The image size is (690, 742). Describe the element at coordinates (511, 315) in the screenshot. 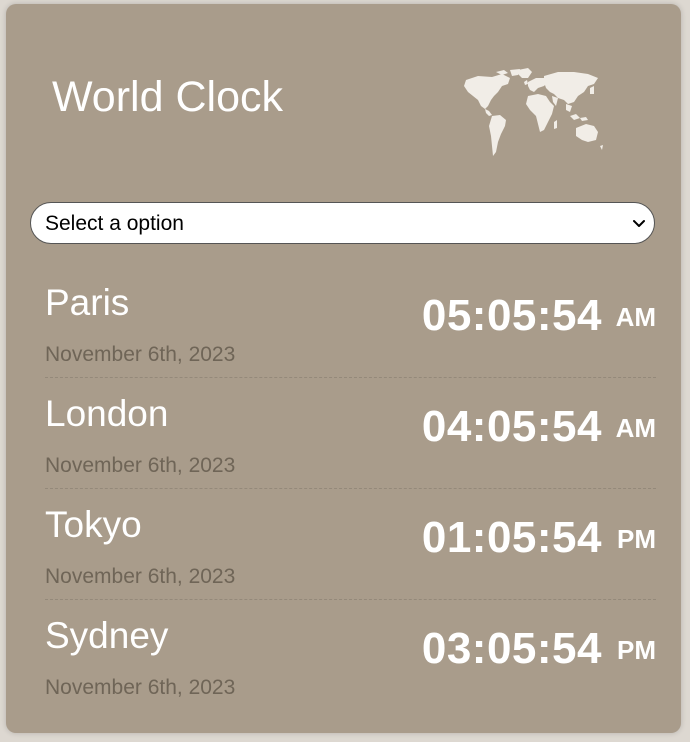

I see `city-time: 05:05:54` at that location.